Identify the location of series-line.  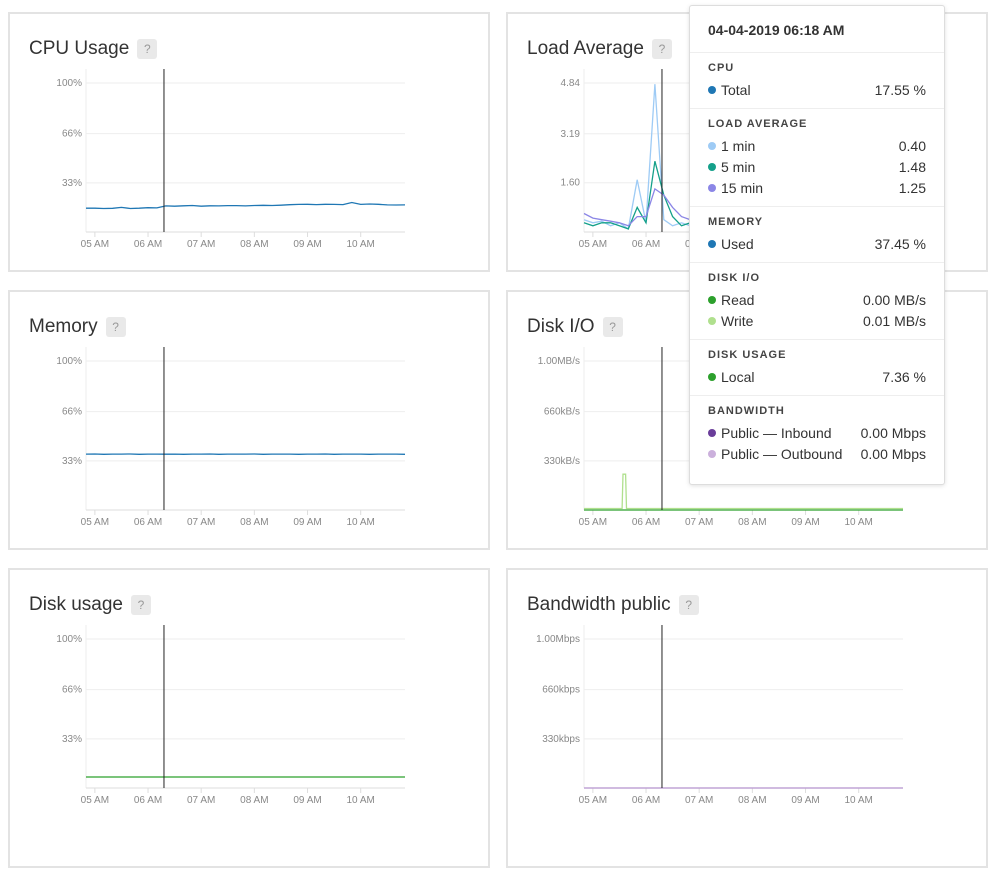
(246, 205).